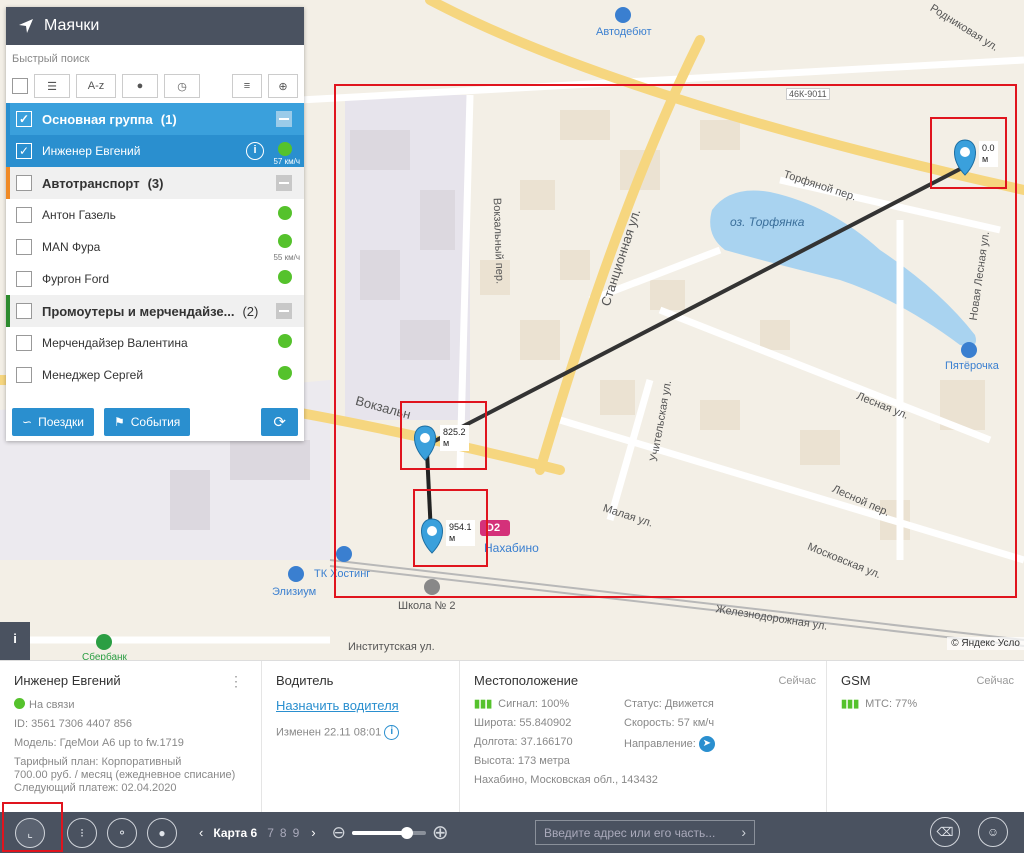 Image resolution: width=1024 pixels, height=853 pixels. Describe the element at coordinates (201, 832) in the screenshot. I see `prev-map-icon: ‹` at that location.